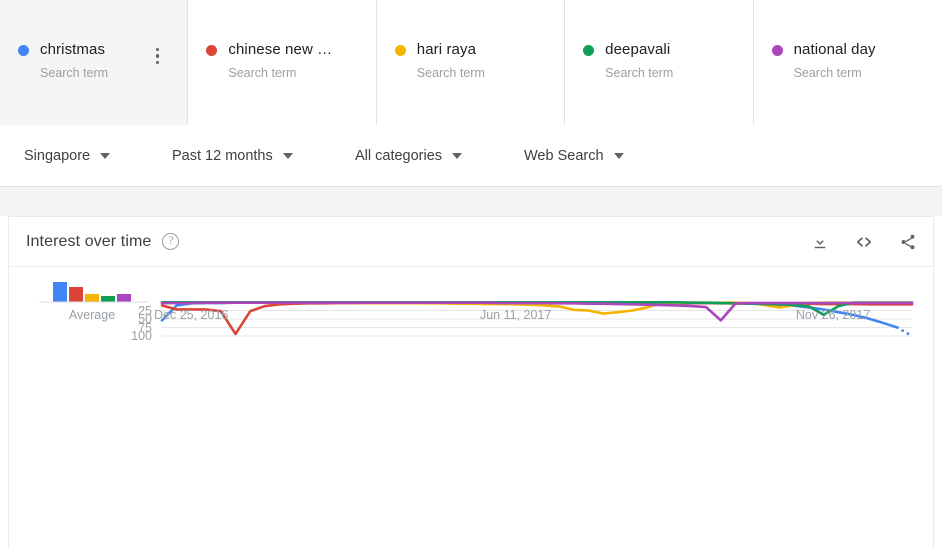 Image resolution: width=942 pixels, height=549 pixels. Describe the element at coordinates (282, 62) in the screenshot. I see `term-card-chinese-new-year: chinese new … Search term` at that location.